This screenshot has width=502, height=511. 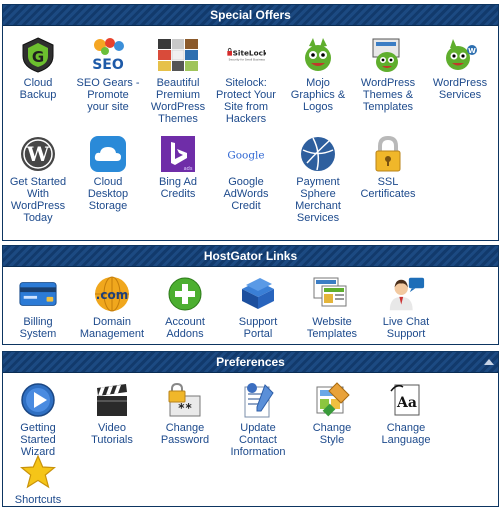 I want to click on pref-change-style: Change Style, so click(x=332, y=413).